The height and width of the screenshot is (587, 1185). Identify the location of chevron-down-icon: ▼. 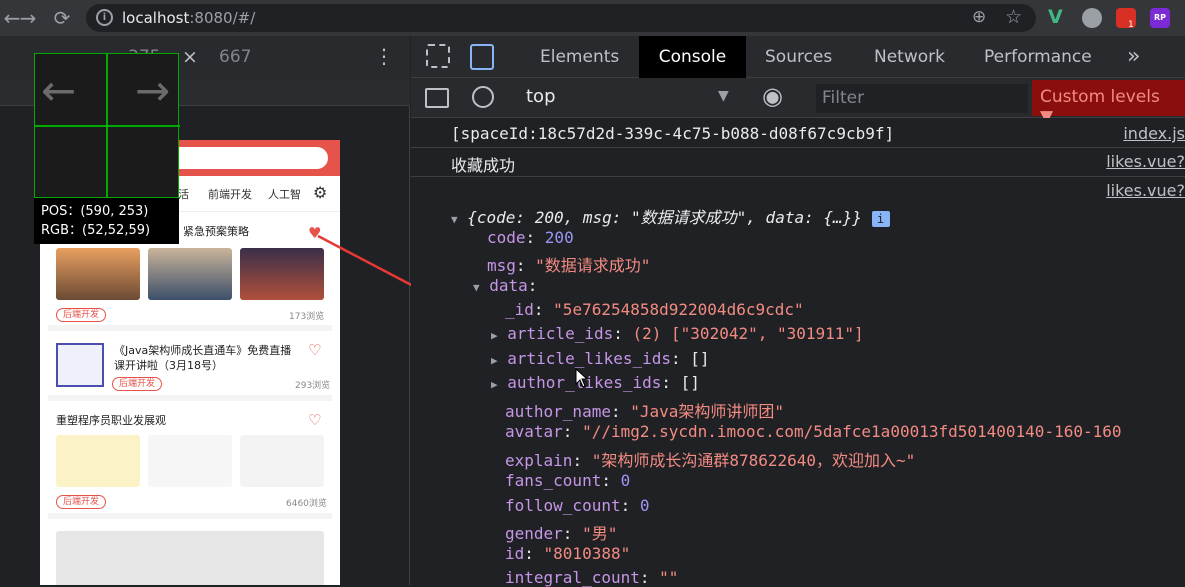
(723, 96).